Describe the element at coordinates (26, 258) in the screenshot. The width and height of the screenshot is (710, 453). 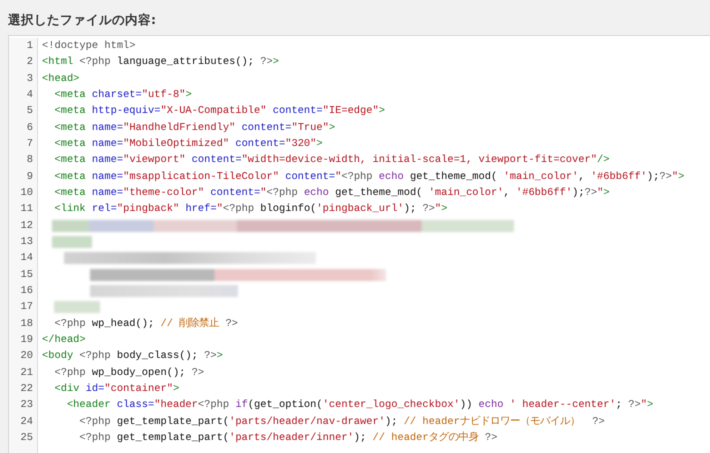
I see `line-number: 14` at that location.